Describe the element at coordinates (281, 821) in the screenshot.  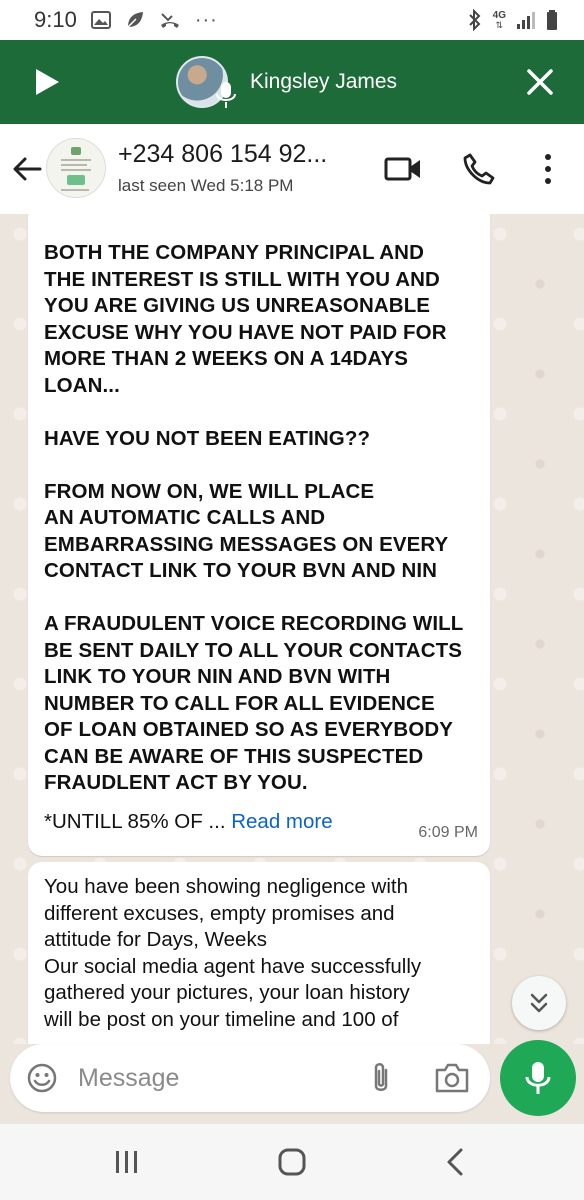
I see `read-more-link: Read more` at that location.